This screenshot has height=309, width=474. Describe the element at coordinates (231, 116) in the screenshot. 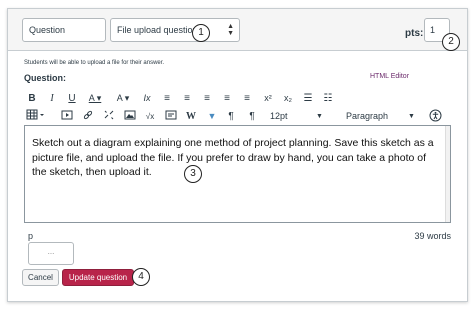

I see `ltr-pilcrow-icon: ¶` at that location.